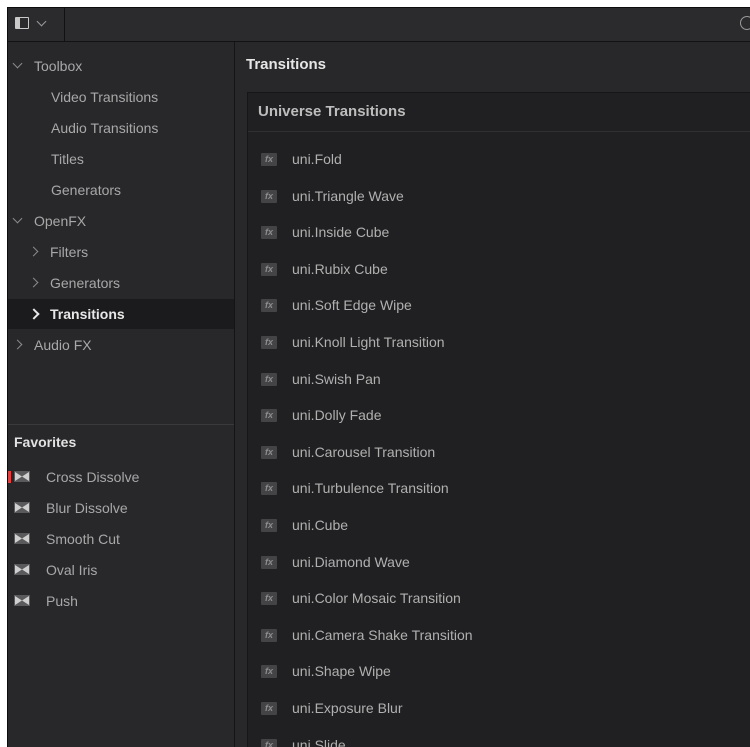  Describe the element at coordinates (499, 379) in the screenshot. I see `transition-item: fx uni.Swish Pan` at that location.